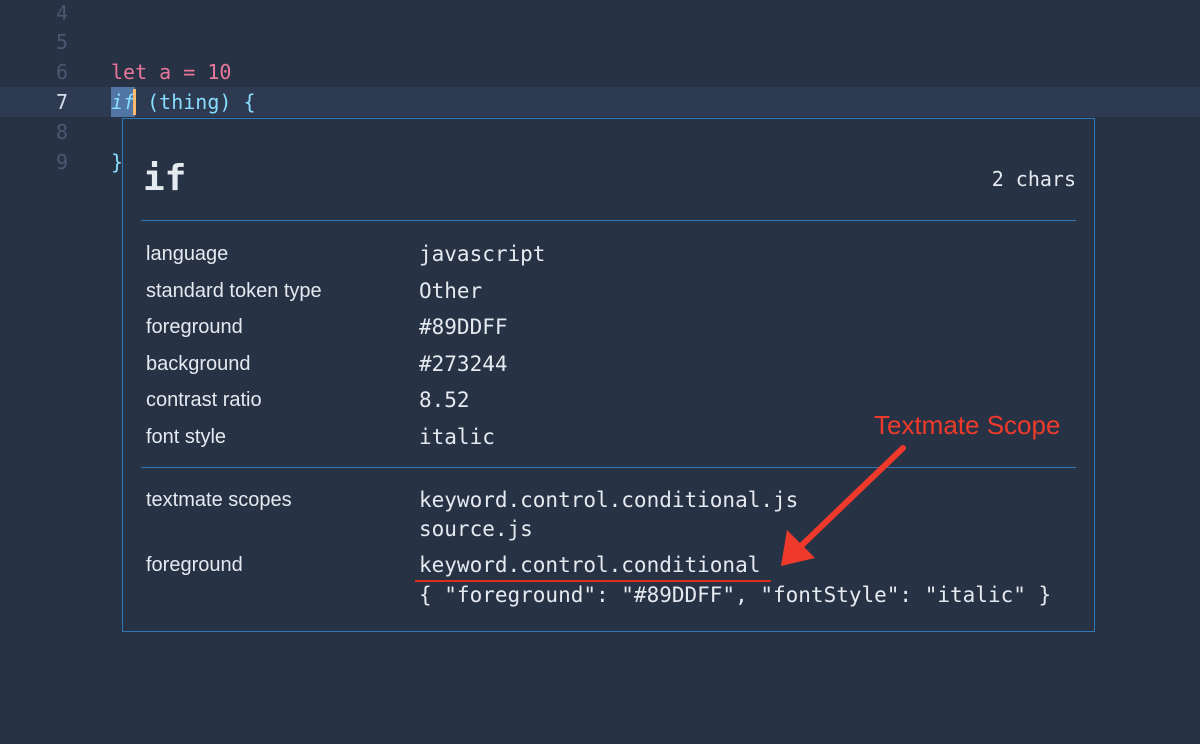 This screenshot has width=1200, height=744. Describe the element at coordinates (61, 72) in the screenshot. I see `line-number: 6` at that location.